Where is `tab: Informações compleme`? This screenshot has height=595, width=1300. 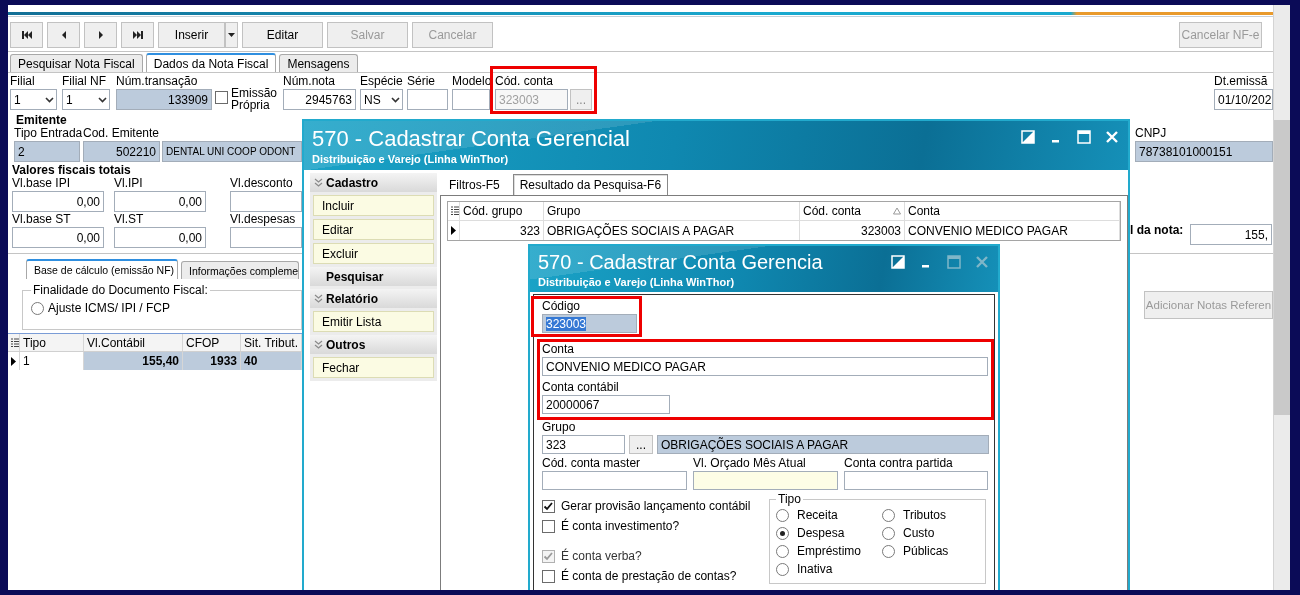 tab: Informações compleme is located at coordinates (240, 270).